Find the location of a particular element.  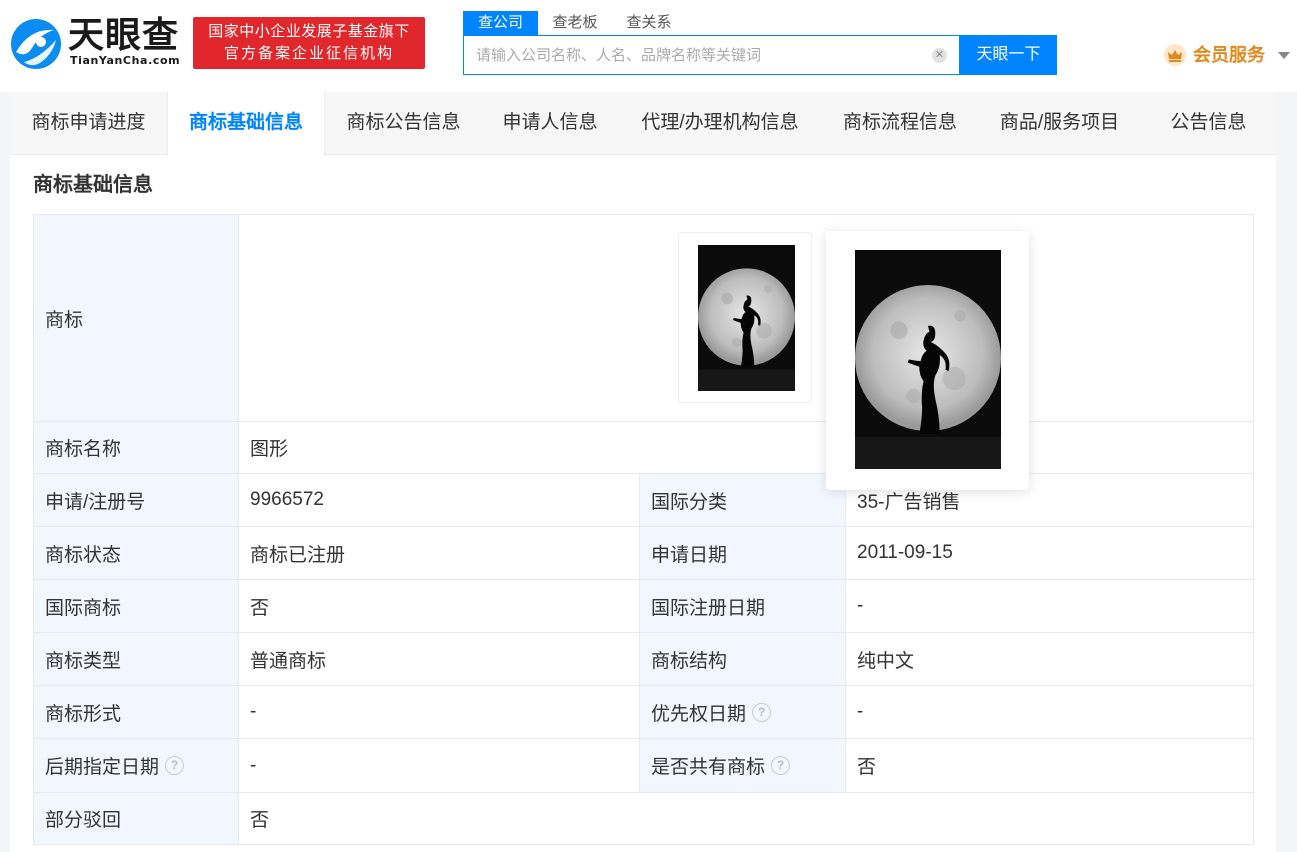

row-value-2: 2011-09-15 is located at coordinates (1050, 553).